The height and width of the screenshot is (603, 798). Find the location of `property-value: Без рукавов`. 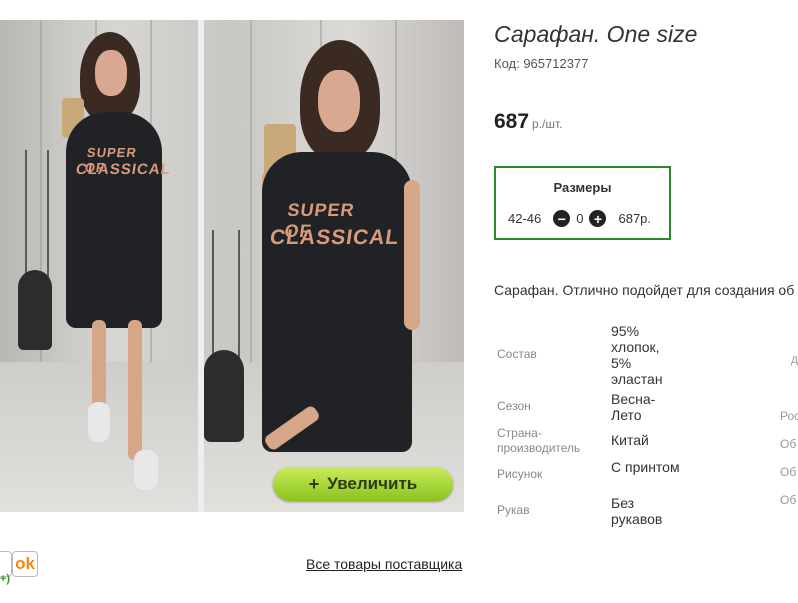

property-value: Без рукавов is located at coordinates (637, 511).